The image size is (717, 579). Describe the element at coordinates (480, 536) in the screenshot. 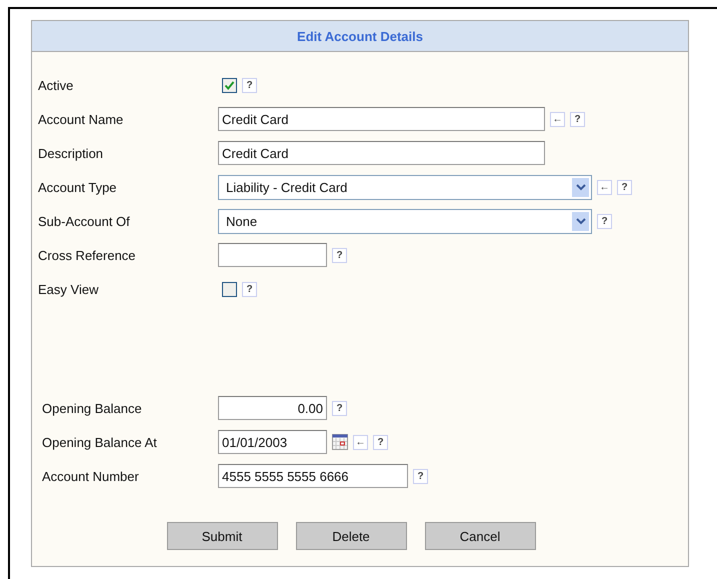

I see `form-button: Cancel` at that location.